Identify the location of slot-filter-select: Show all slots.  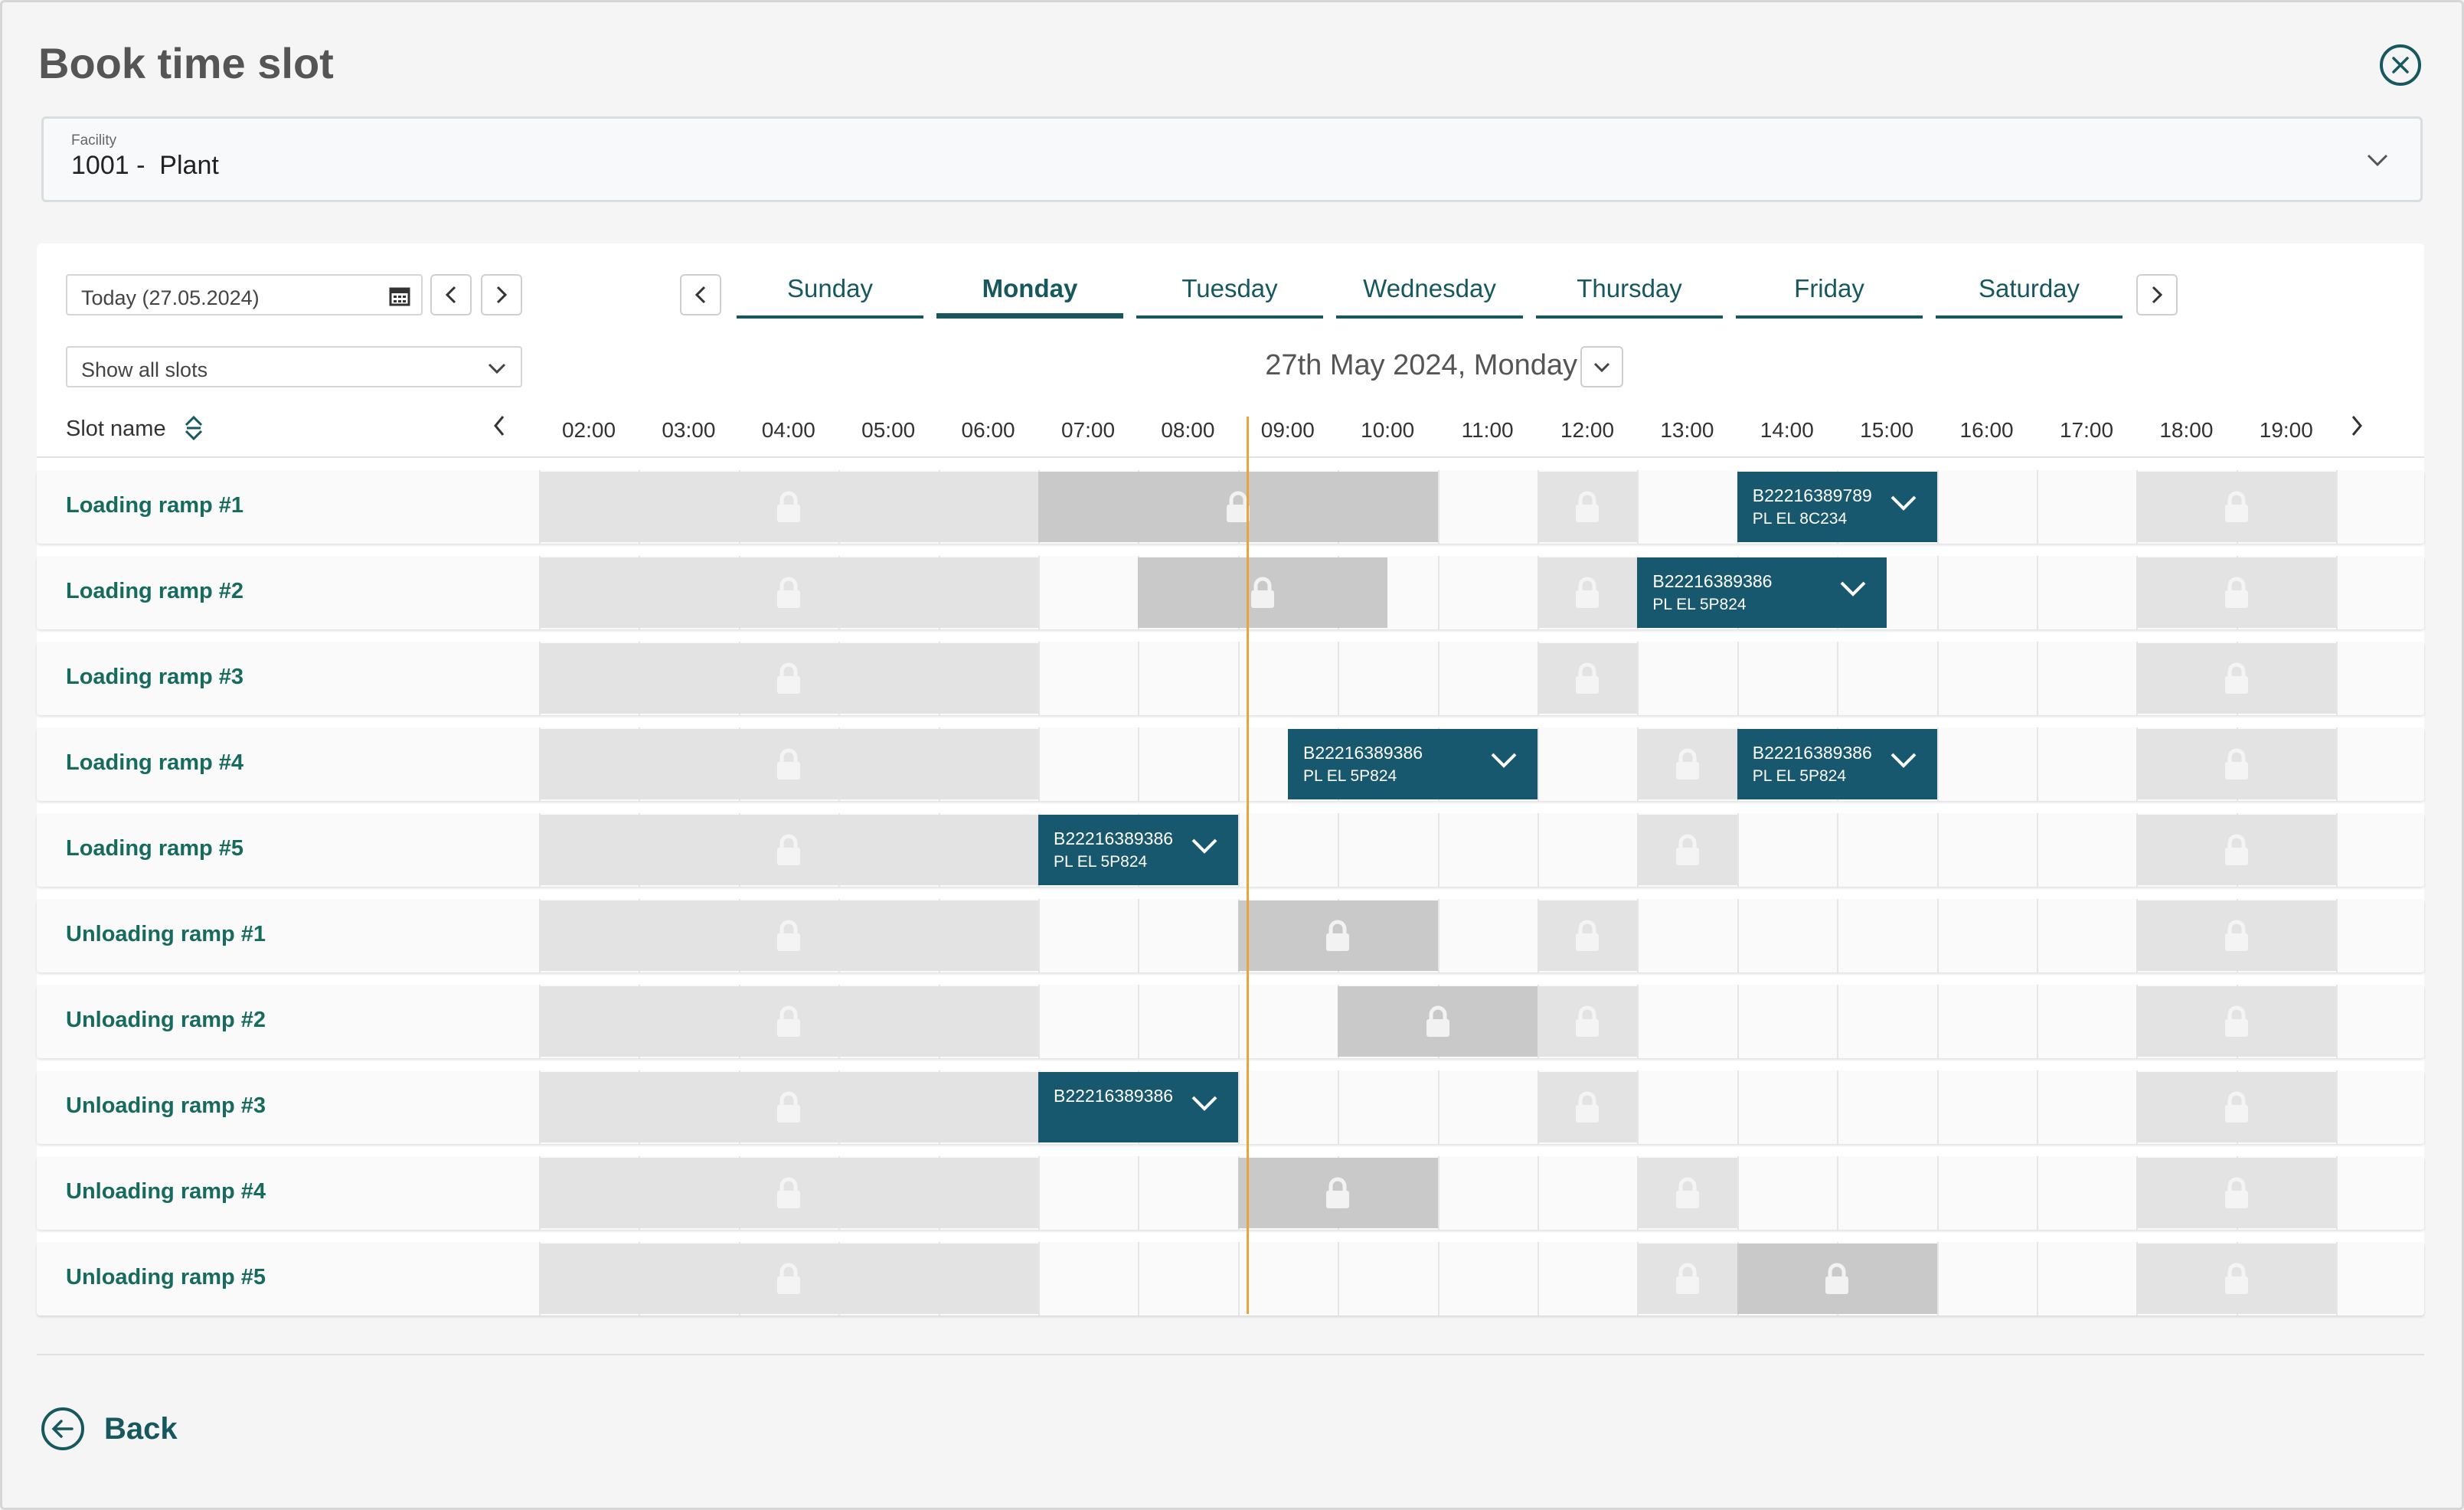
(294, 366).